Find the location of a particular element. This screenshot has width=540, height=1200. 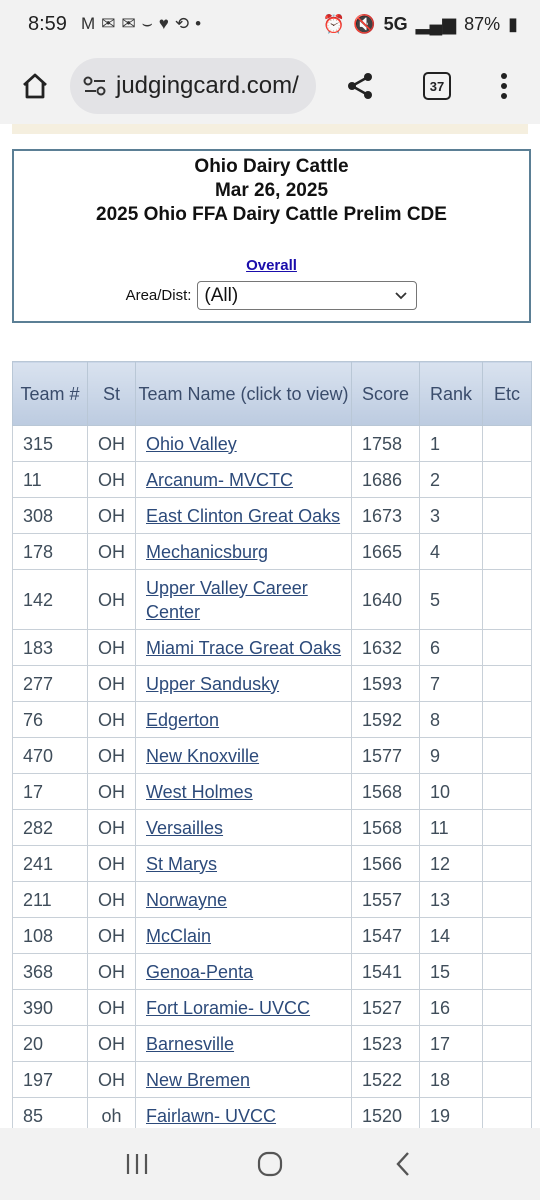

cell-rank: 2 is located at coordinates (451, 479).